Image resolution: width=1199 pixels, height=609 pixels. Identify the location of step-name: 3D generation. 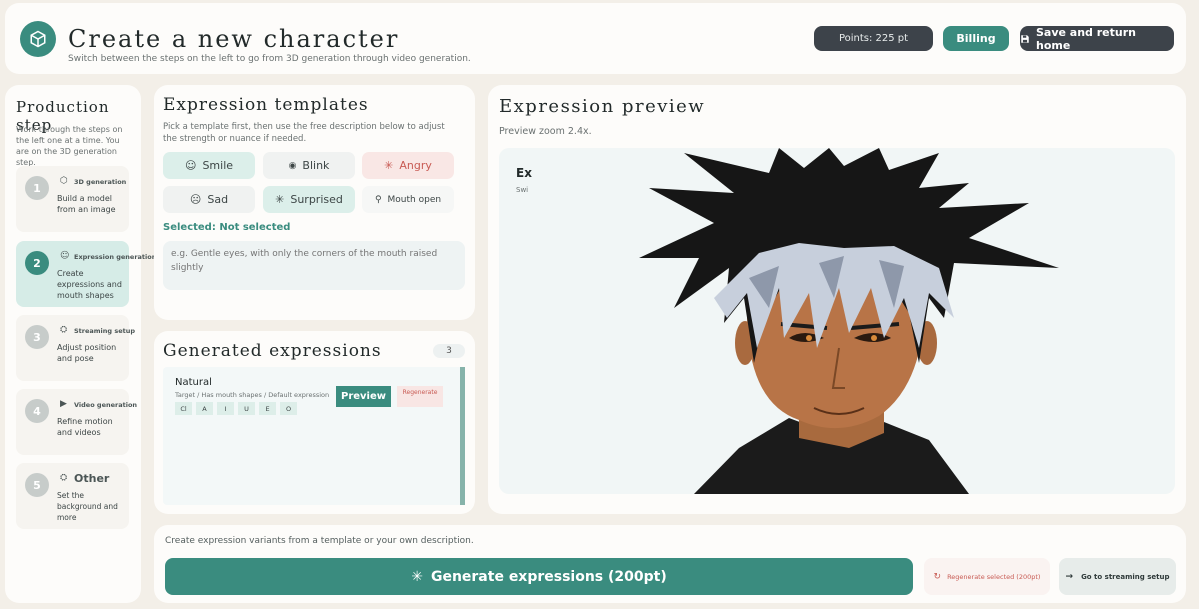
(100, 182).